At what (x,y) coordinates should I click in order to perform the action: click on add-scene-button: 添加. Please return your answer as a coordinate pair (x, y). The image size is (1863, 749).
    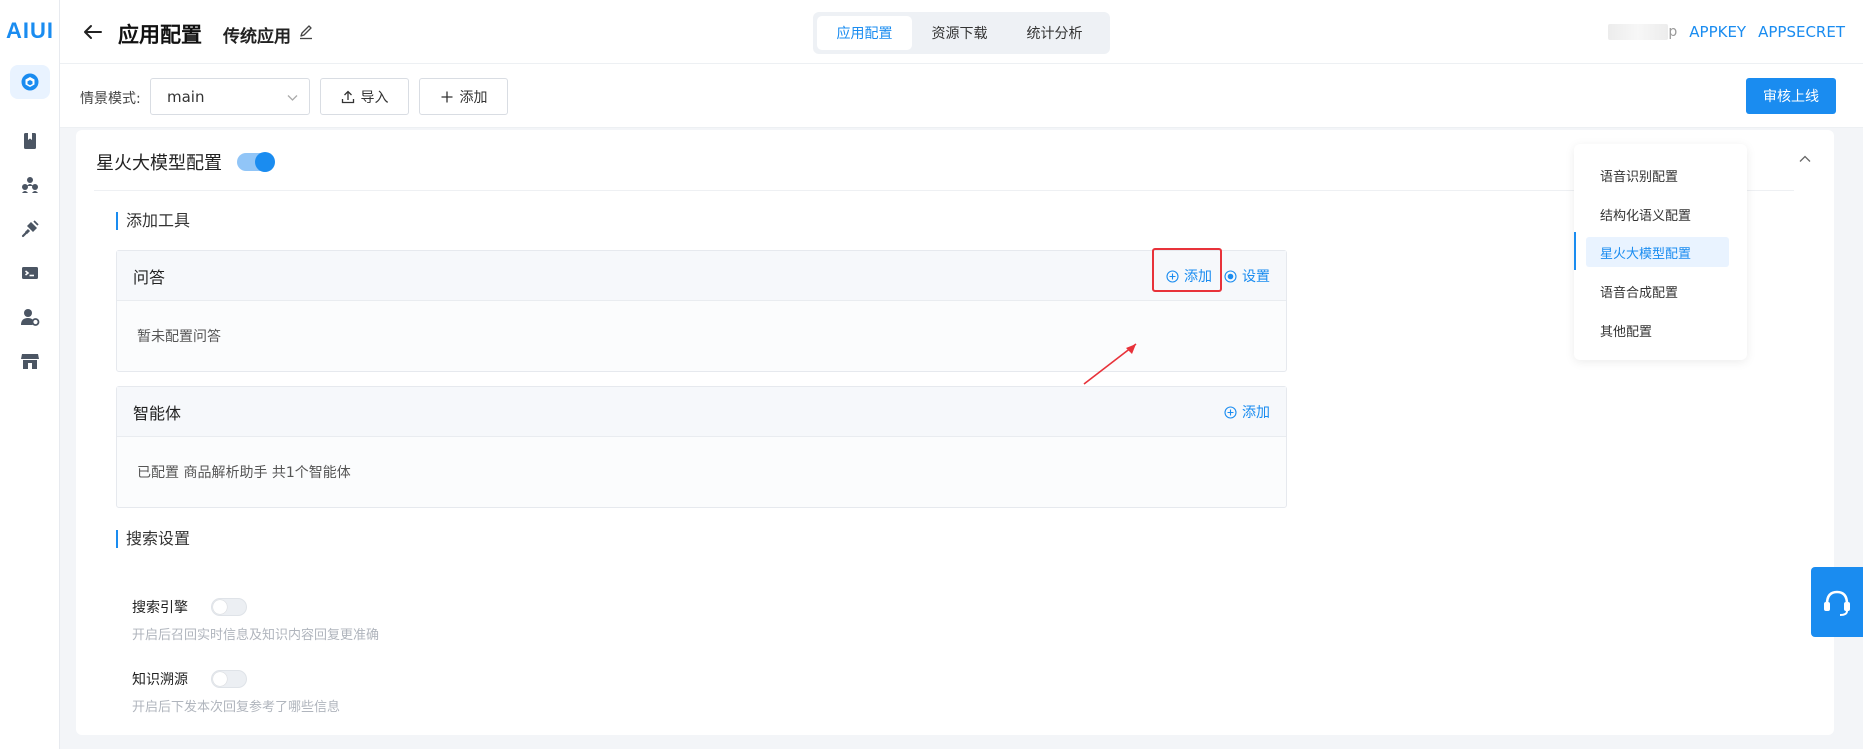
    Looking at the image, I should click on (463, 96).